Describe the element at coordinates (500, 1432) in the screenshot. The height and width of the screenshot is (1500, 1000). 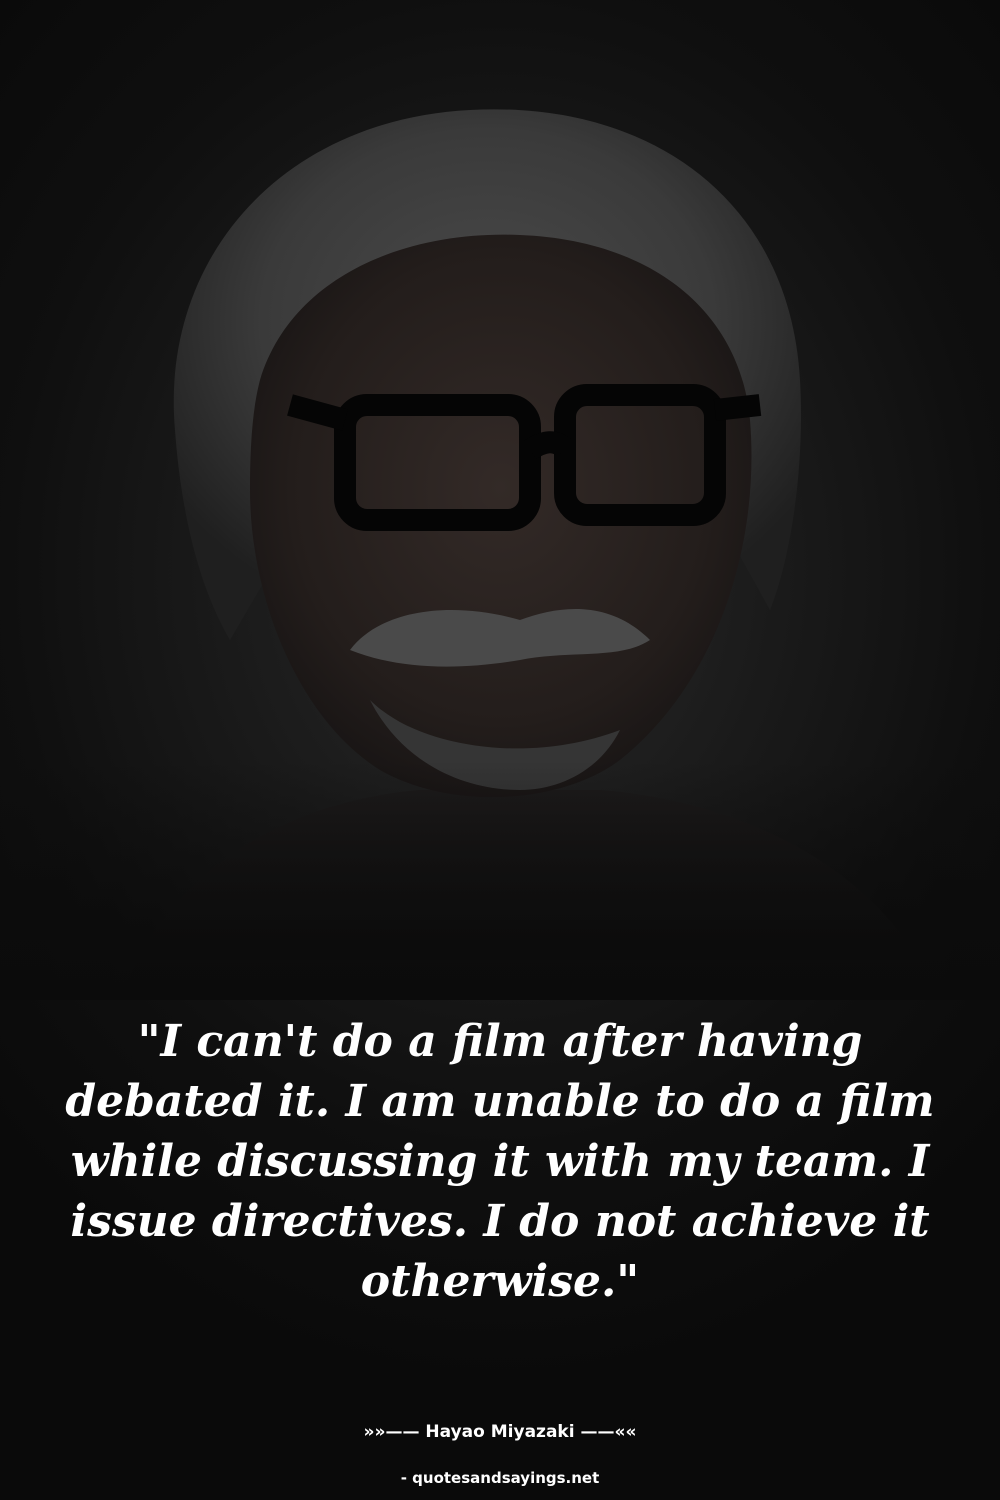
I see `author-attribution: »»—— Hayao Miyazaki ——««` at that location.